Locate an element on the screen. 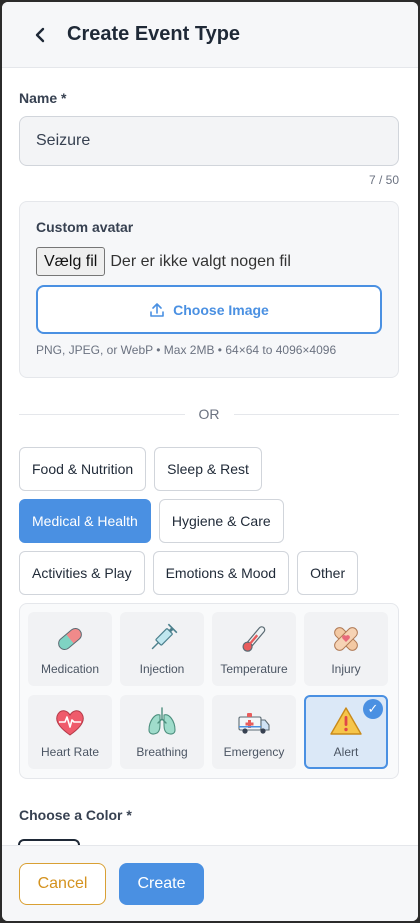 The image size is (420, 923). tile-label: Heart Rate is located at coordinates (70, 752).